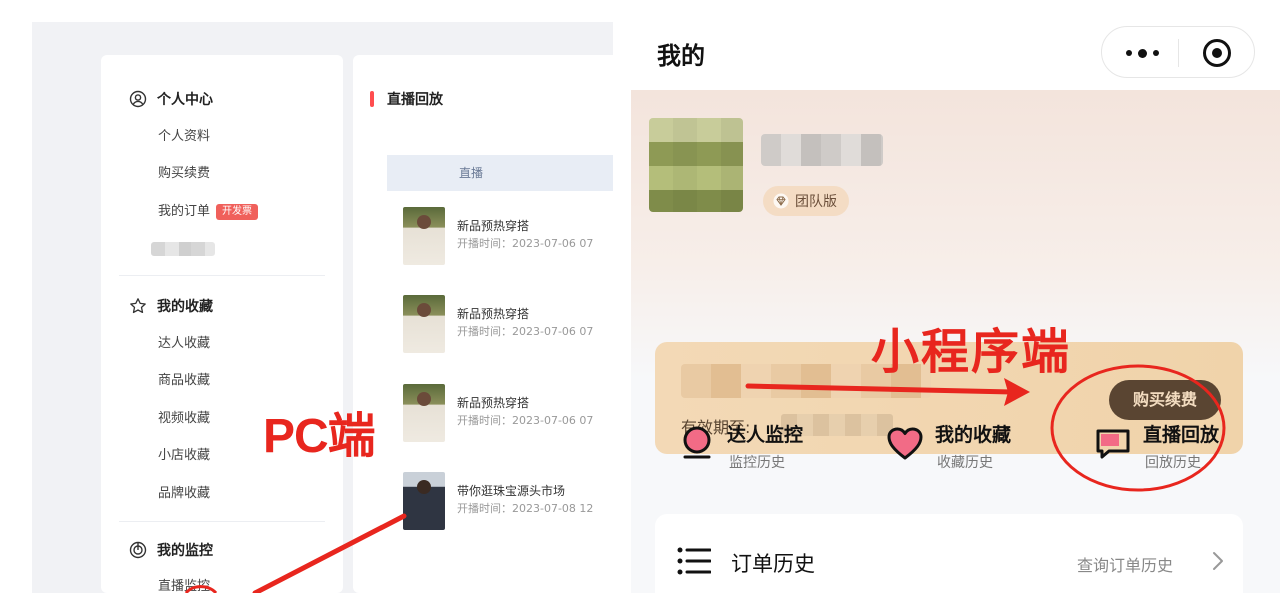 The image size is (1280, 614). What do you see at coordinates (184, 211) in the screenshot?
I see `sidebar-item-label: 我的订单` at bounding box center [184, 211].